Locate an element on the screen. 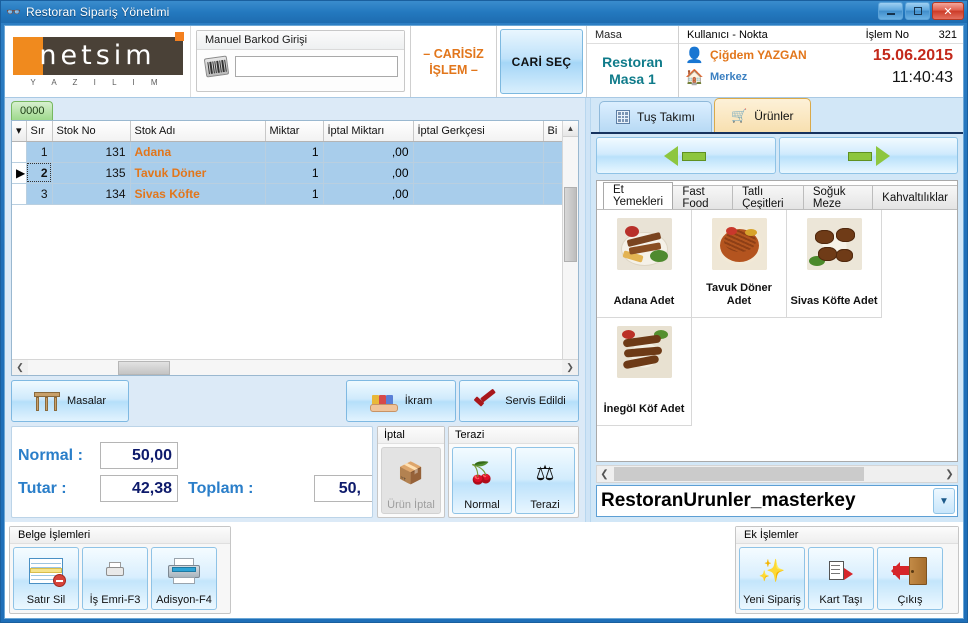 The height and width of the screenshot is (623, 968). is-emri-button: İş Emri-F3 is located at coordinates (115, 578).